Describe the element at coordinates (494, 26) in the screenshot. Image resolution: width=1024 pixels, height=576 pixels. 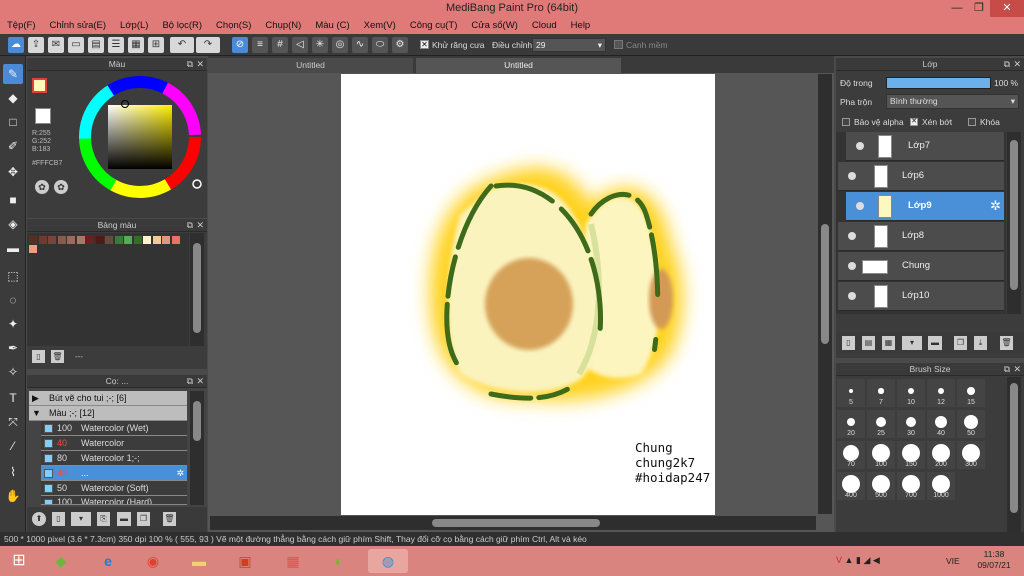
I see `menu-window: Cửa sổ(W)` at that location.